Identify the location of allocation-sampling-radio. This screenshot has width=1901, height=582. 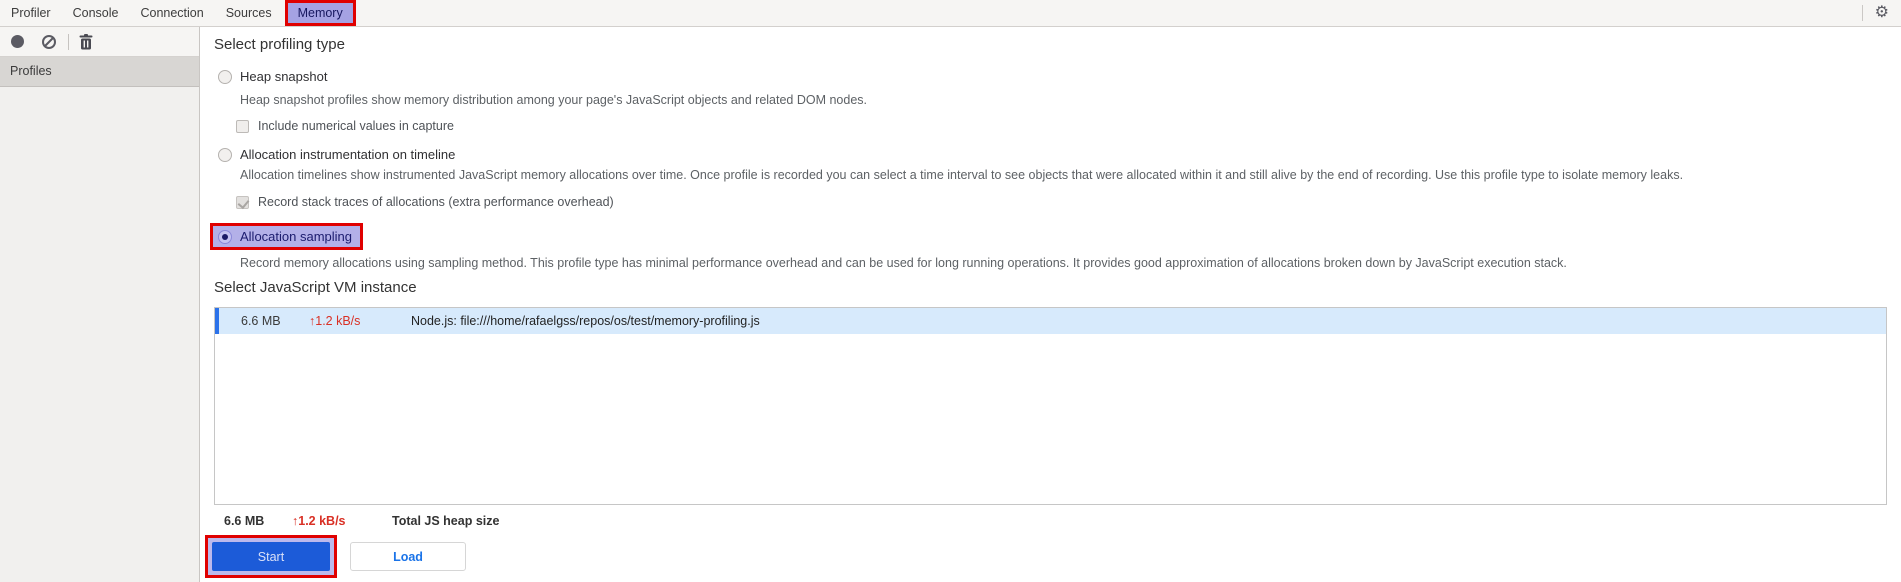
(225, 236).